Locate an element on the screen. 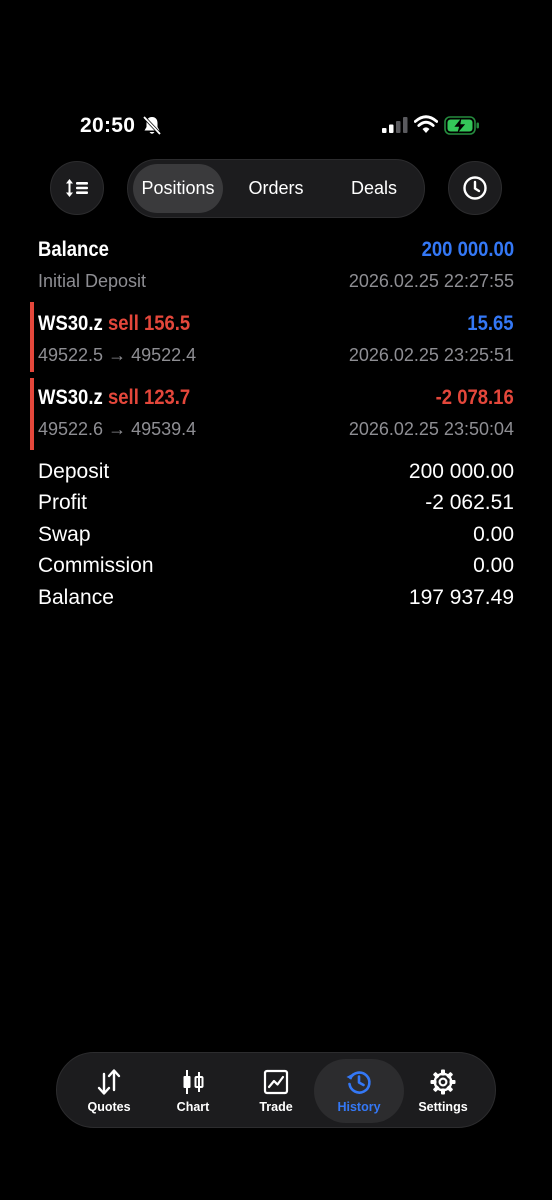 Image resolution: width=552 pixels, height=1200 pixels. sort-icon is located at coordinates (77, 188).